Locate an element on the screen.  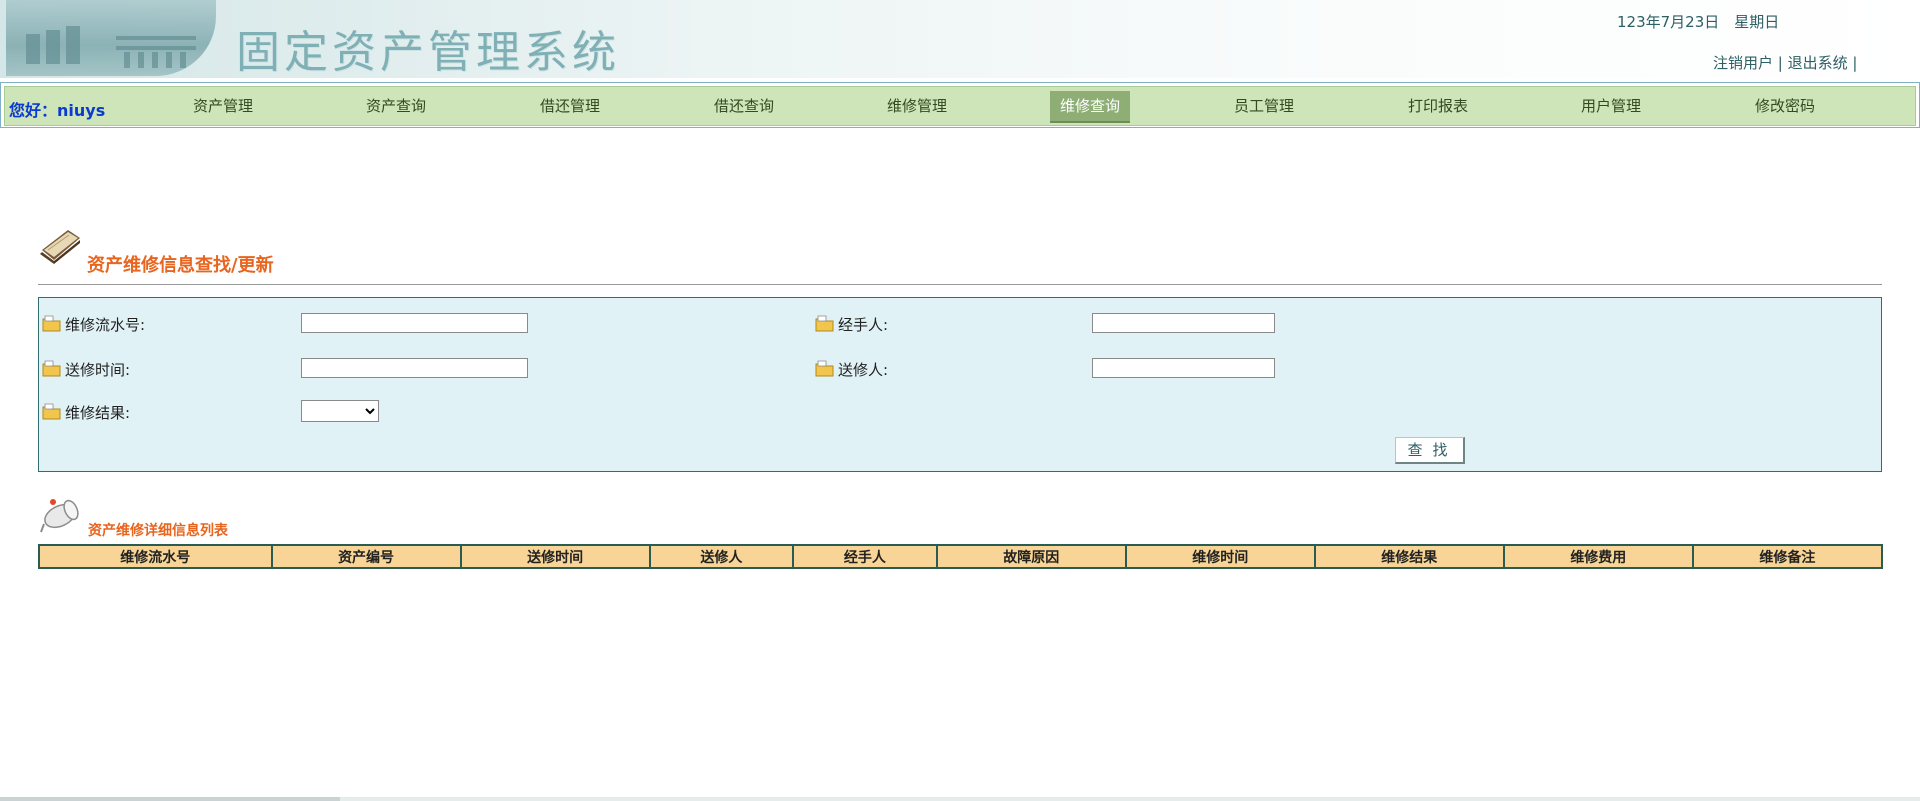
logout-user-link: 注销用户 is located at coordinates (1743, 63).